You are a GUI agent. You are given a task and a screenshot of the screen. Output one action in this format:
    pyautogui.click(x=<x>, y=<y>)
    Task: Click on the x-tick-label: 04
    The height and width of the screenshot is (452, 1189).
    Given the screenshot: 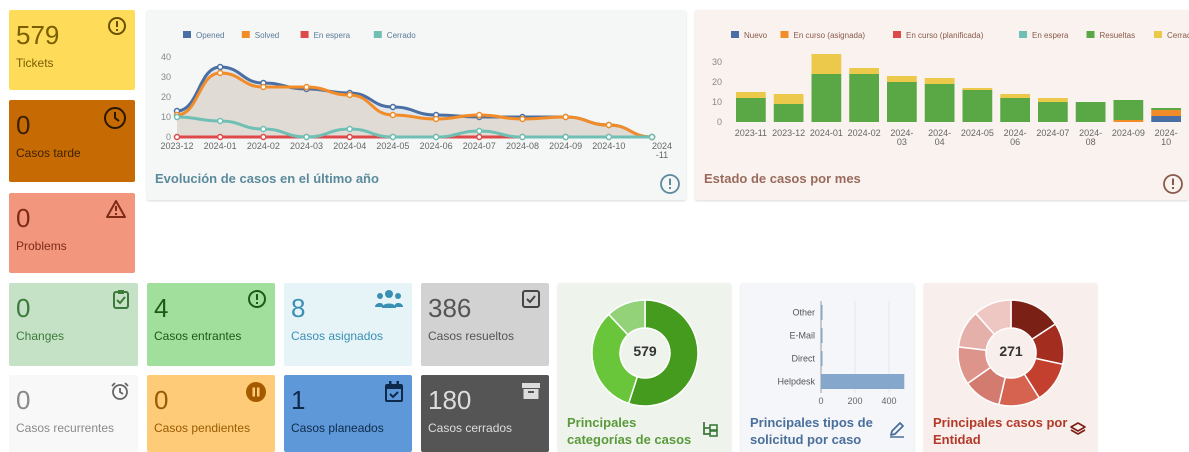 What is the action you would take?
    pyautogui.click(x=940, y=142)
    